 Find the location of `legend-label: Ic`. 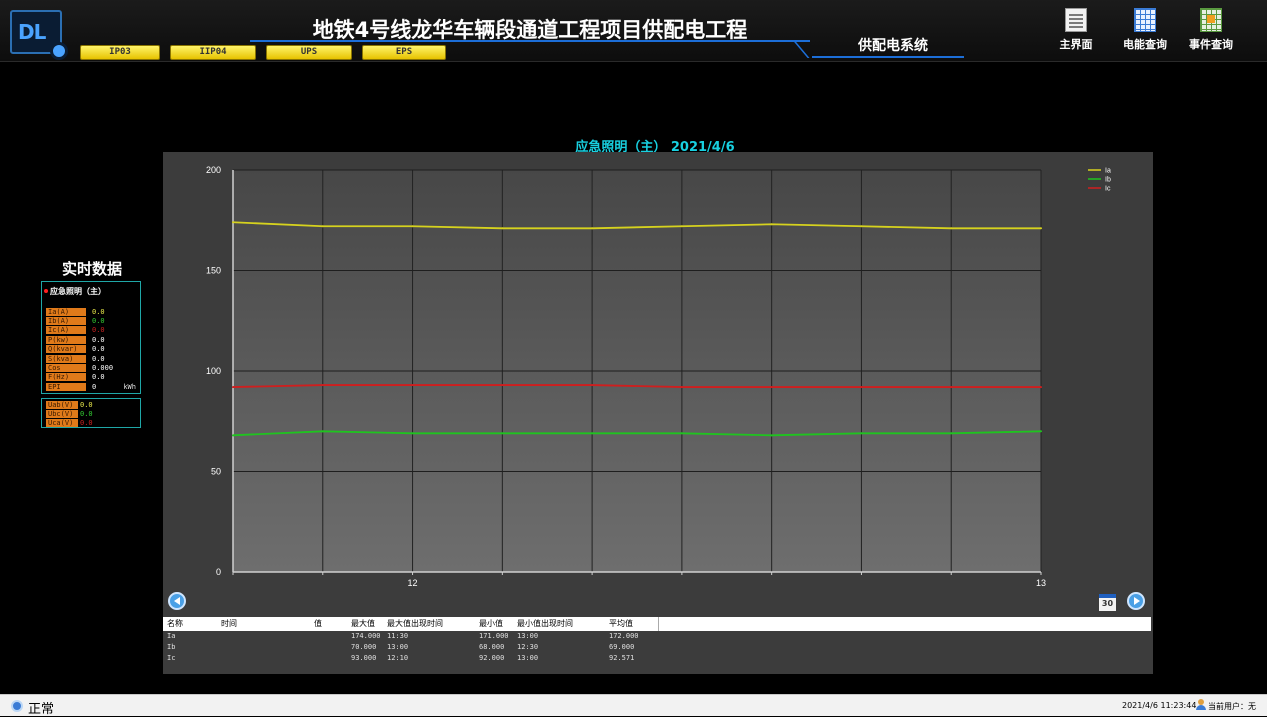

legend-label: Ic is located at coordinates (1108, 189).